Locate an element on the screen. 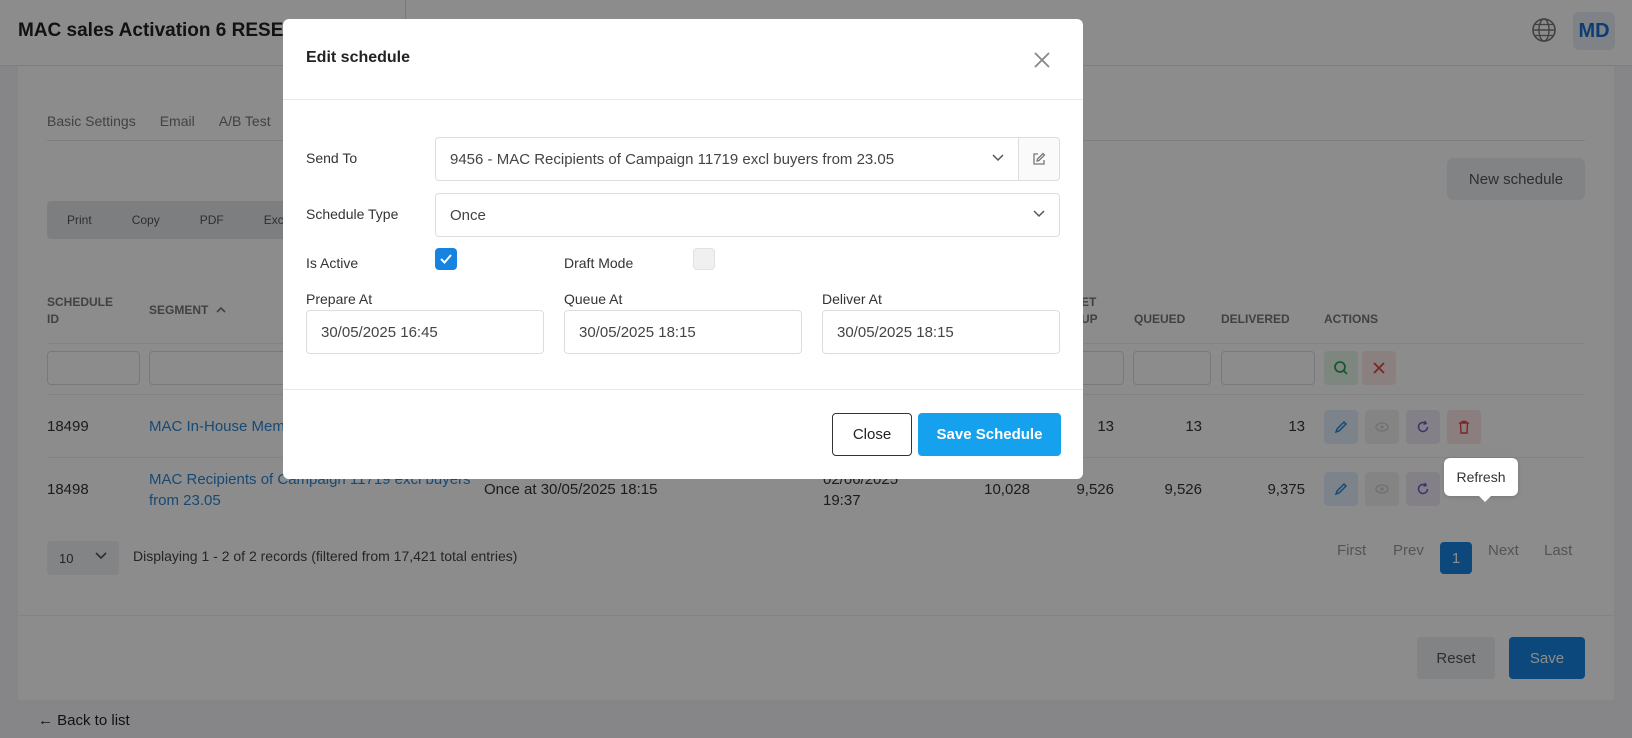 The width and height of the screenshot is (1632, 738). check-icon is located at coordinates (446, 259).